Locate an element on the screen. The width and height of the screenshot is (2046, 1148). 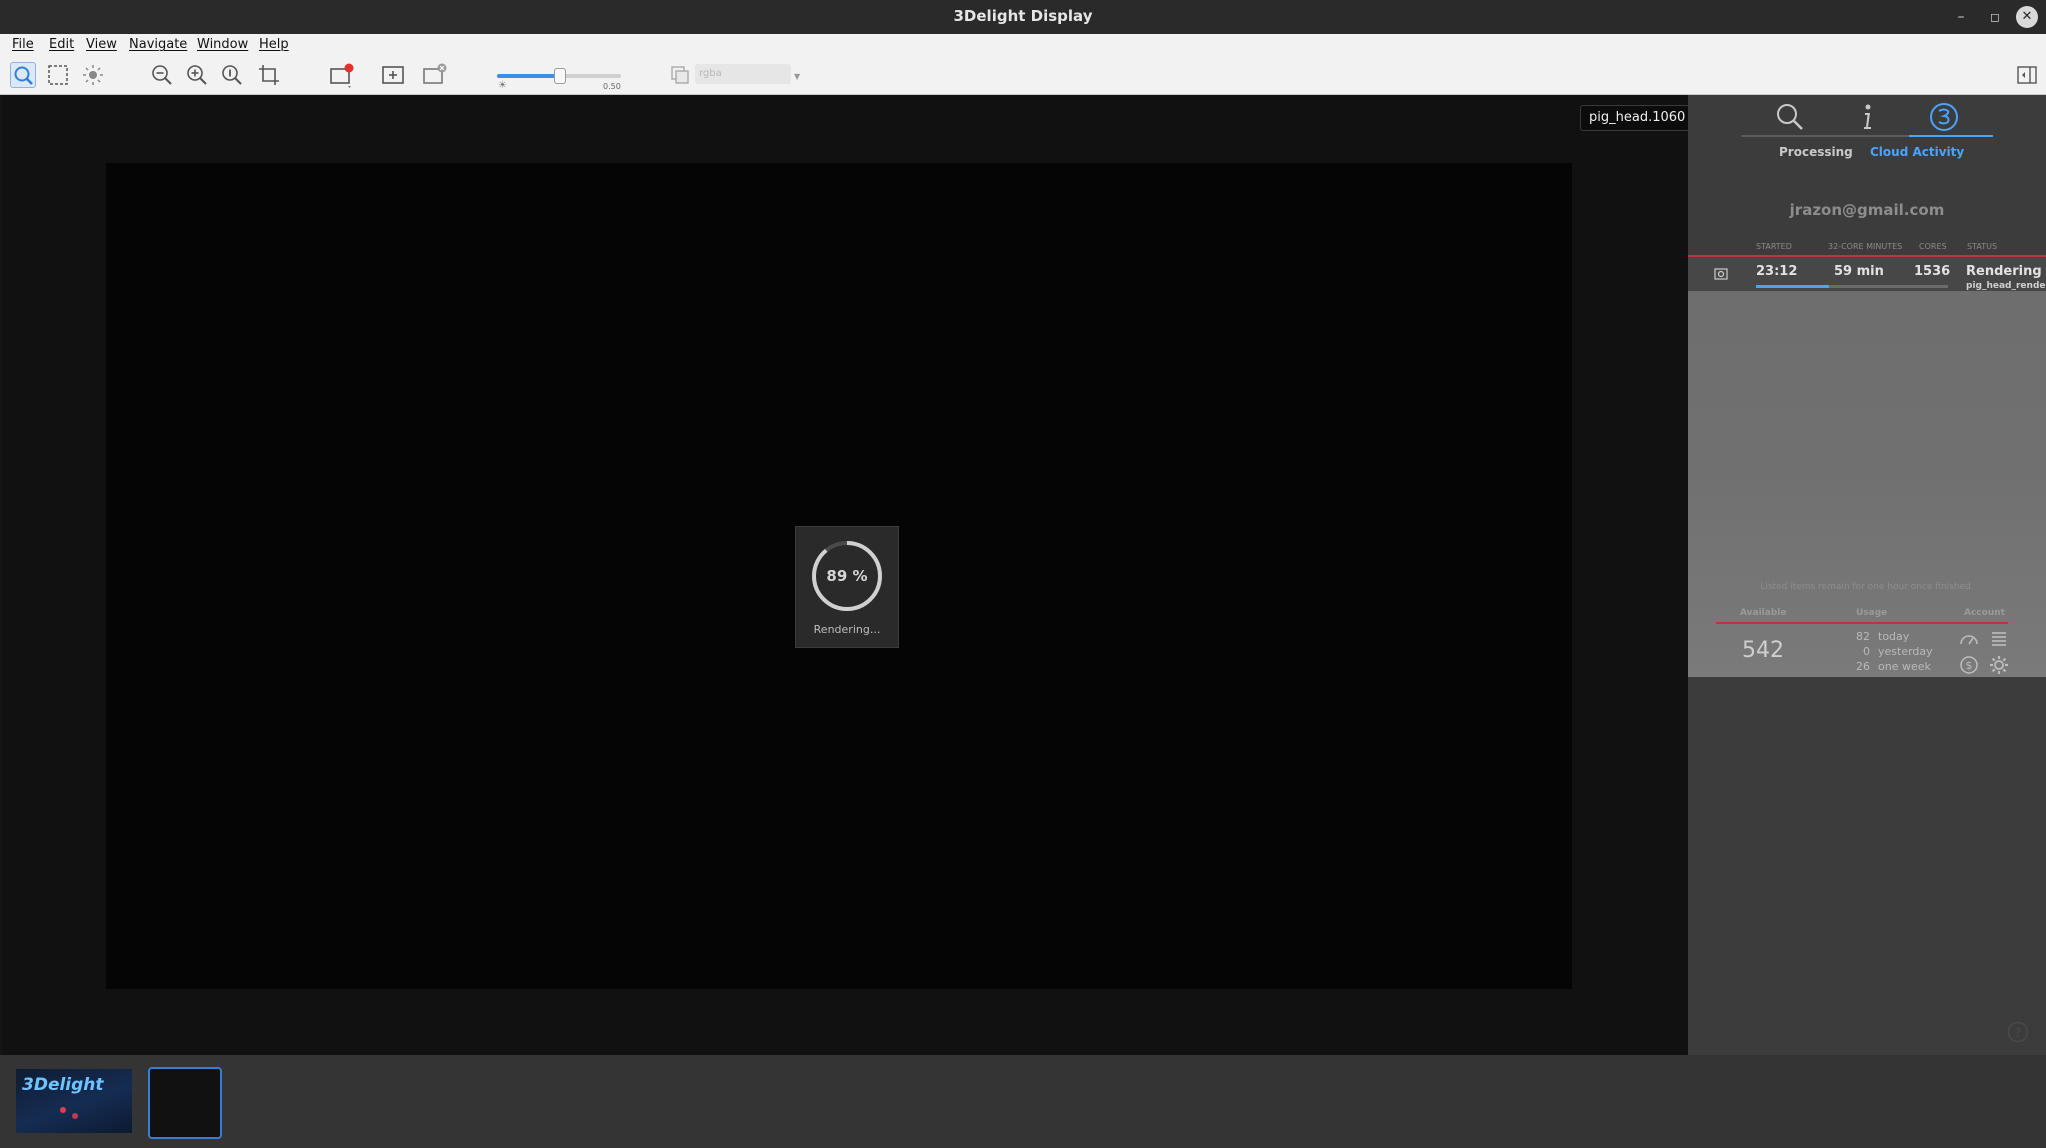
tab-cloud-activity: Cloud Activity is located at coordinates (1917, 152).